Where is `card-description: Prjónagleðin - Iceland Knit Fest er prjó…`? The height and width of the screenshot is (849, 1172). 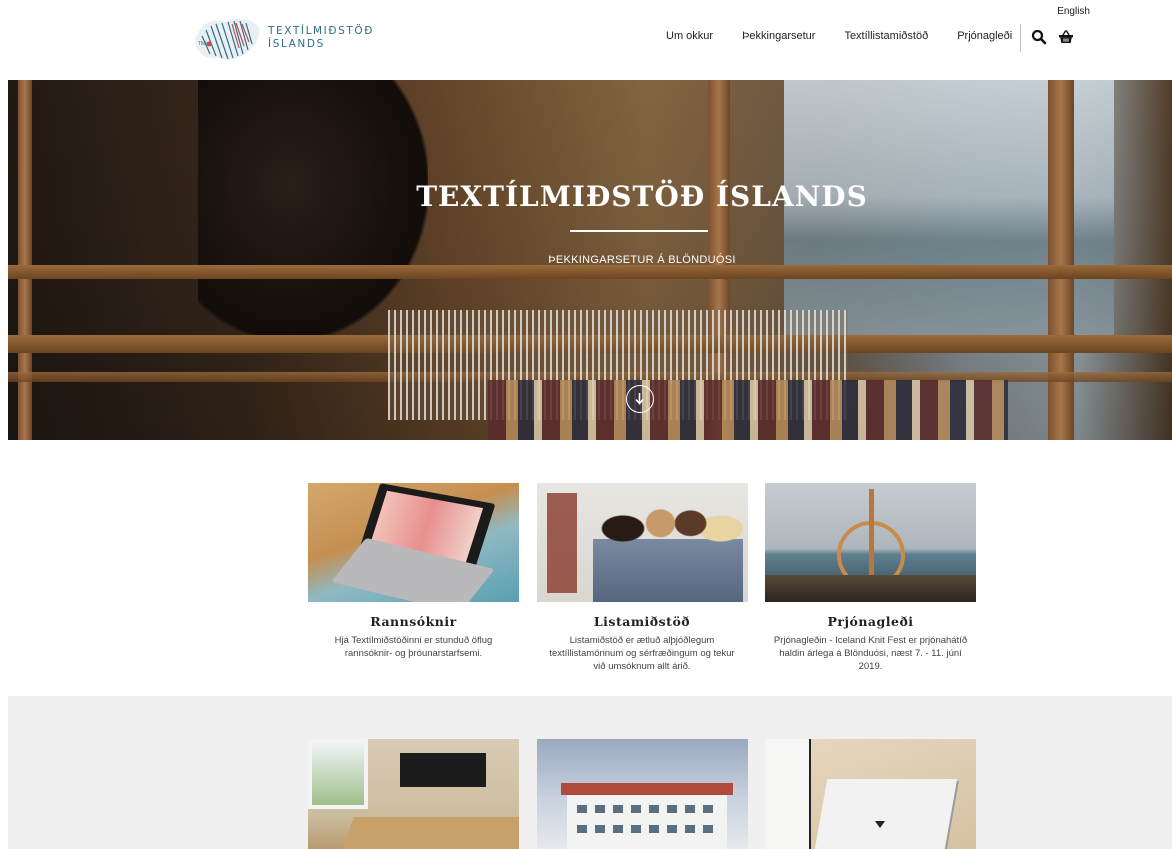
card-description: Prjónagleðin - Iceland Knit Fest er prjó… is located at coordinates (870, 653).